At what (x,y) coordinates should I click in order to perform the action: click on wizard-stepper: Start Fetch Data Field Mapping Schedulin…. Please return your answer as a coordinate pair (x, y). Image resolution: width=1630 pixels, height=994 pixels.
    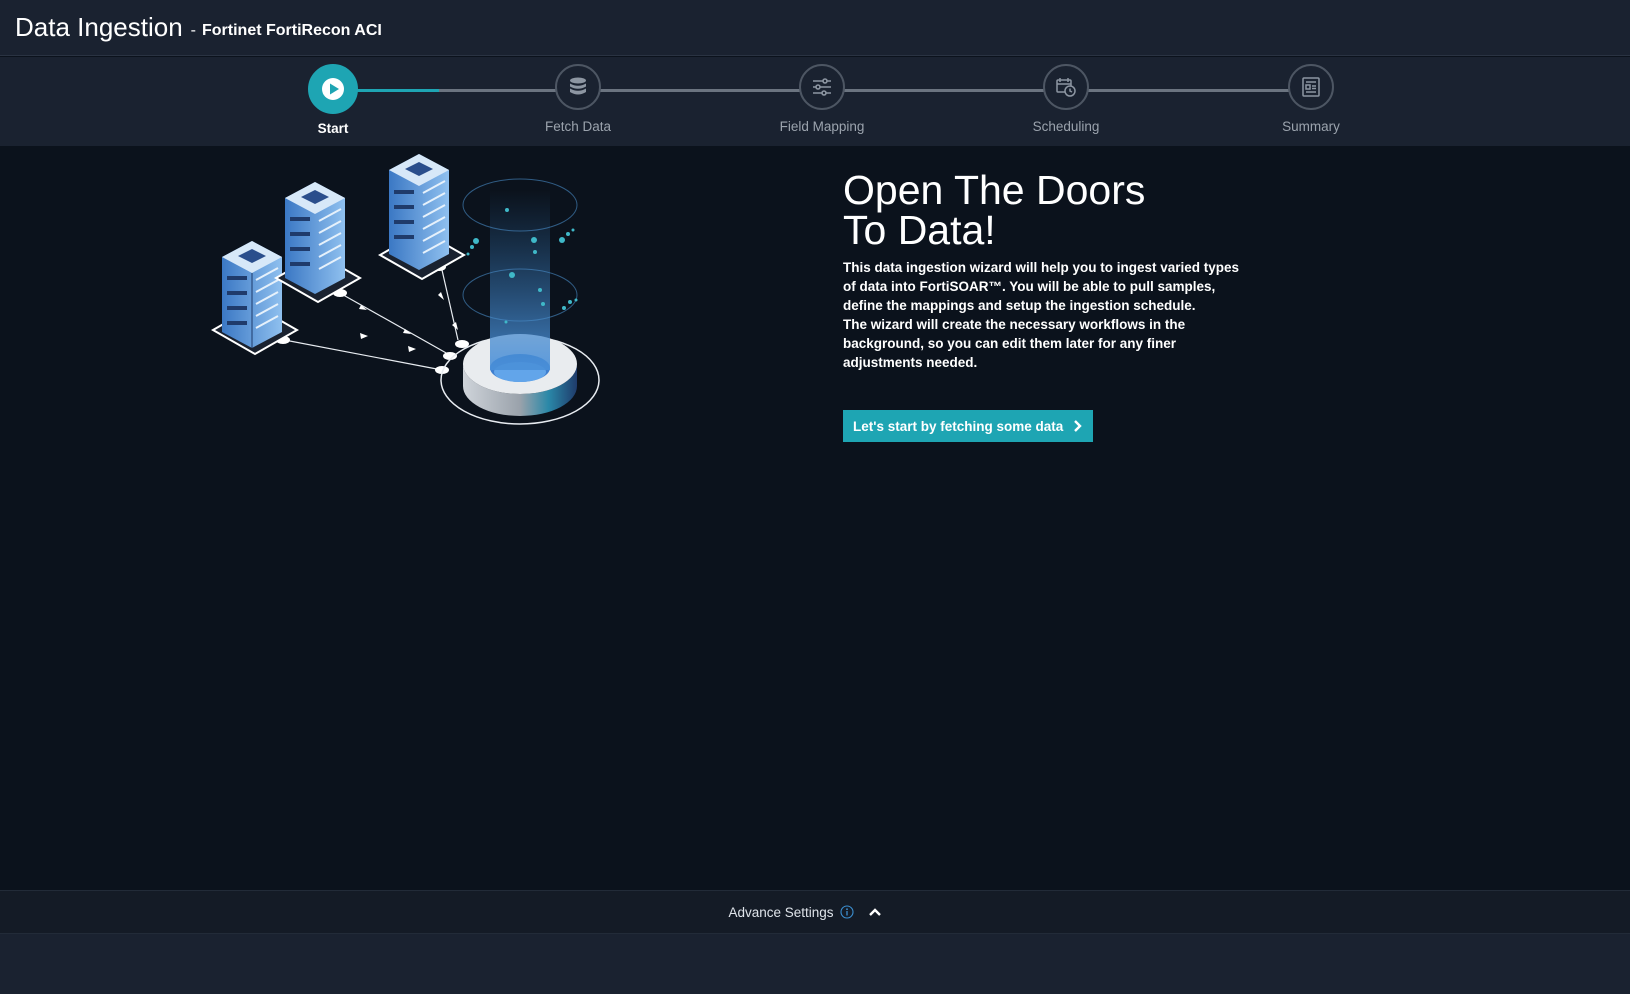
    Looking at the image, I should click on (815, 101).